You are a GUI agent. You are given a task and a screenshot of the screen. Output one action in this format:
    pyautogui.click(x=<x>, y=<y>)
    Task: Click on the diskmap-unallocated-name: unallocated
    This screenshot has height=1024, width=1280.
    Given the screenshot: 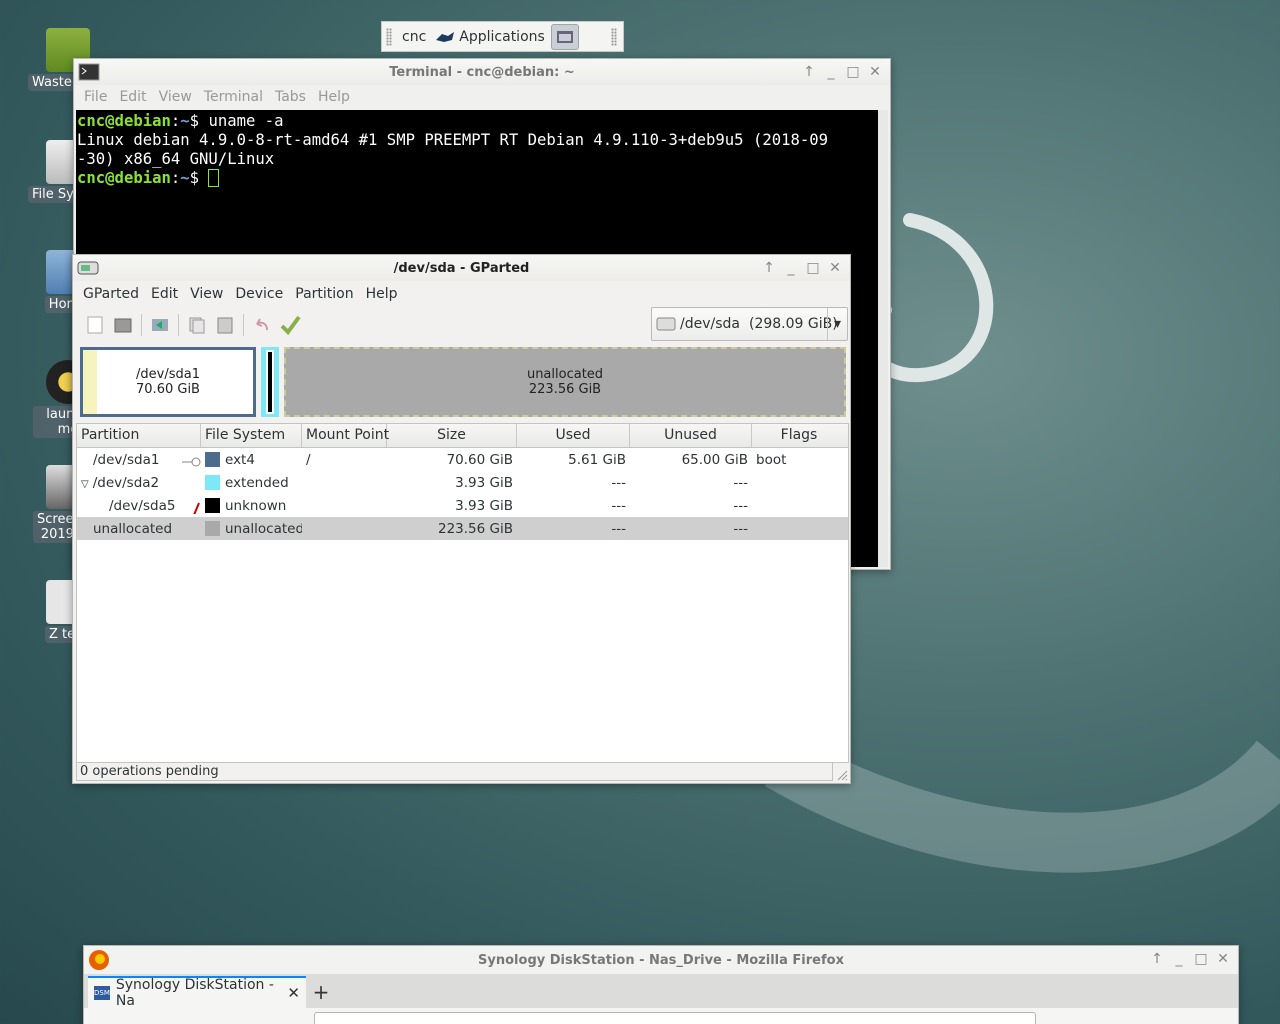 What is the action you would take?
    pyautogui.click(x=565, y=374)
    